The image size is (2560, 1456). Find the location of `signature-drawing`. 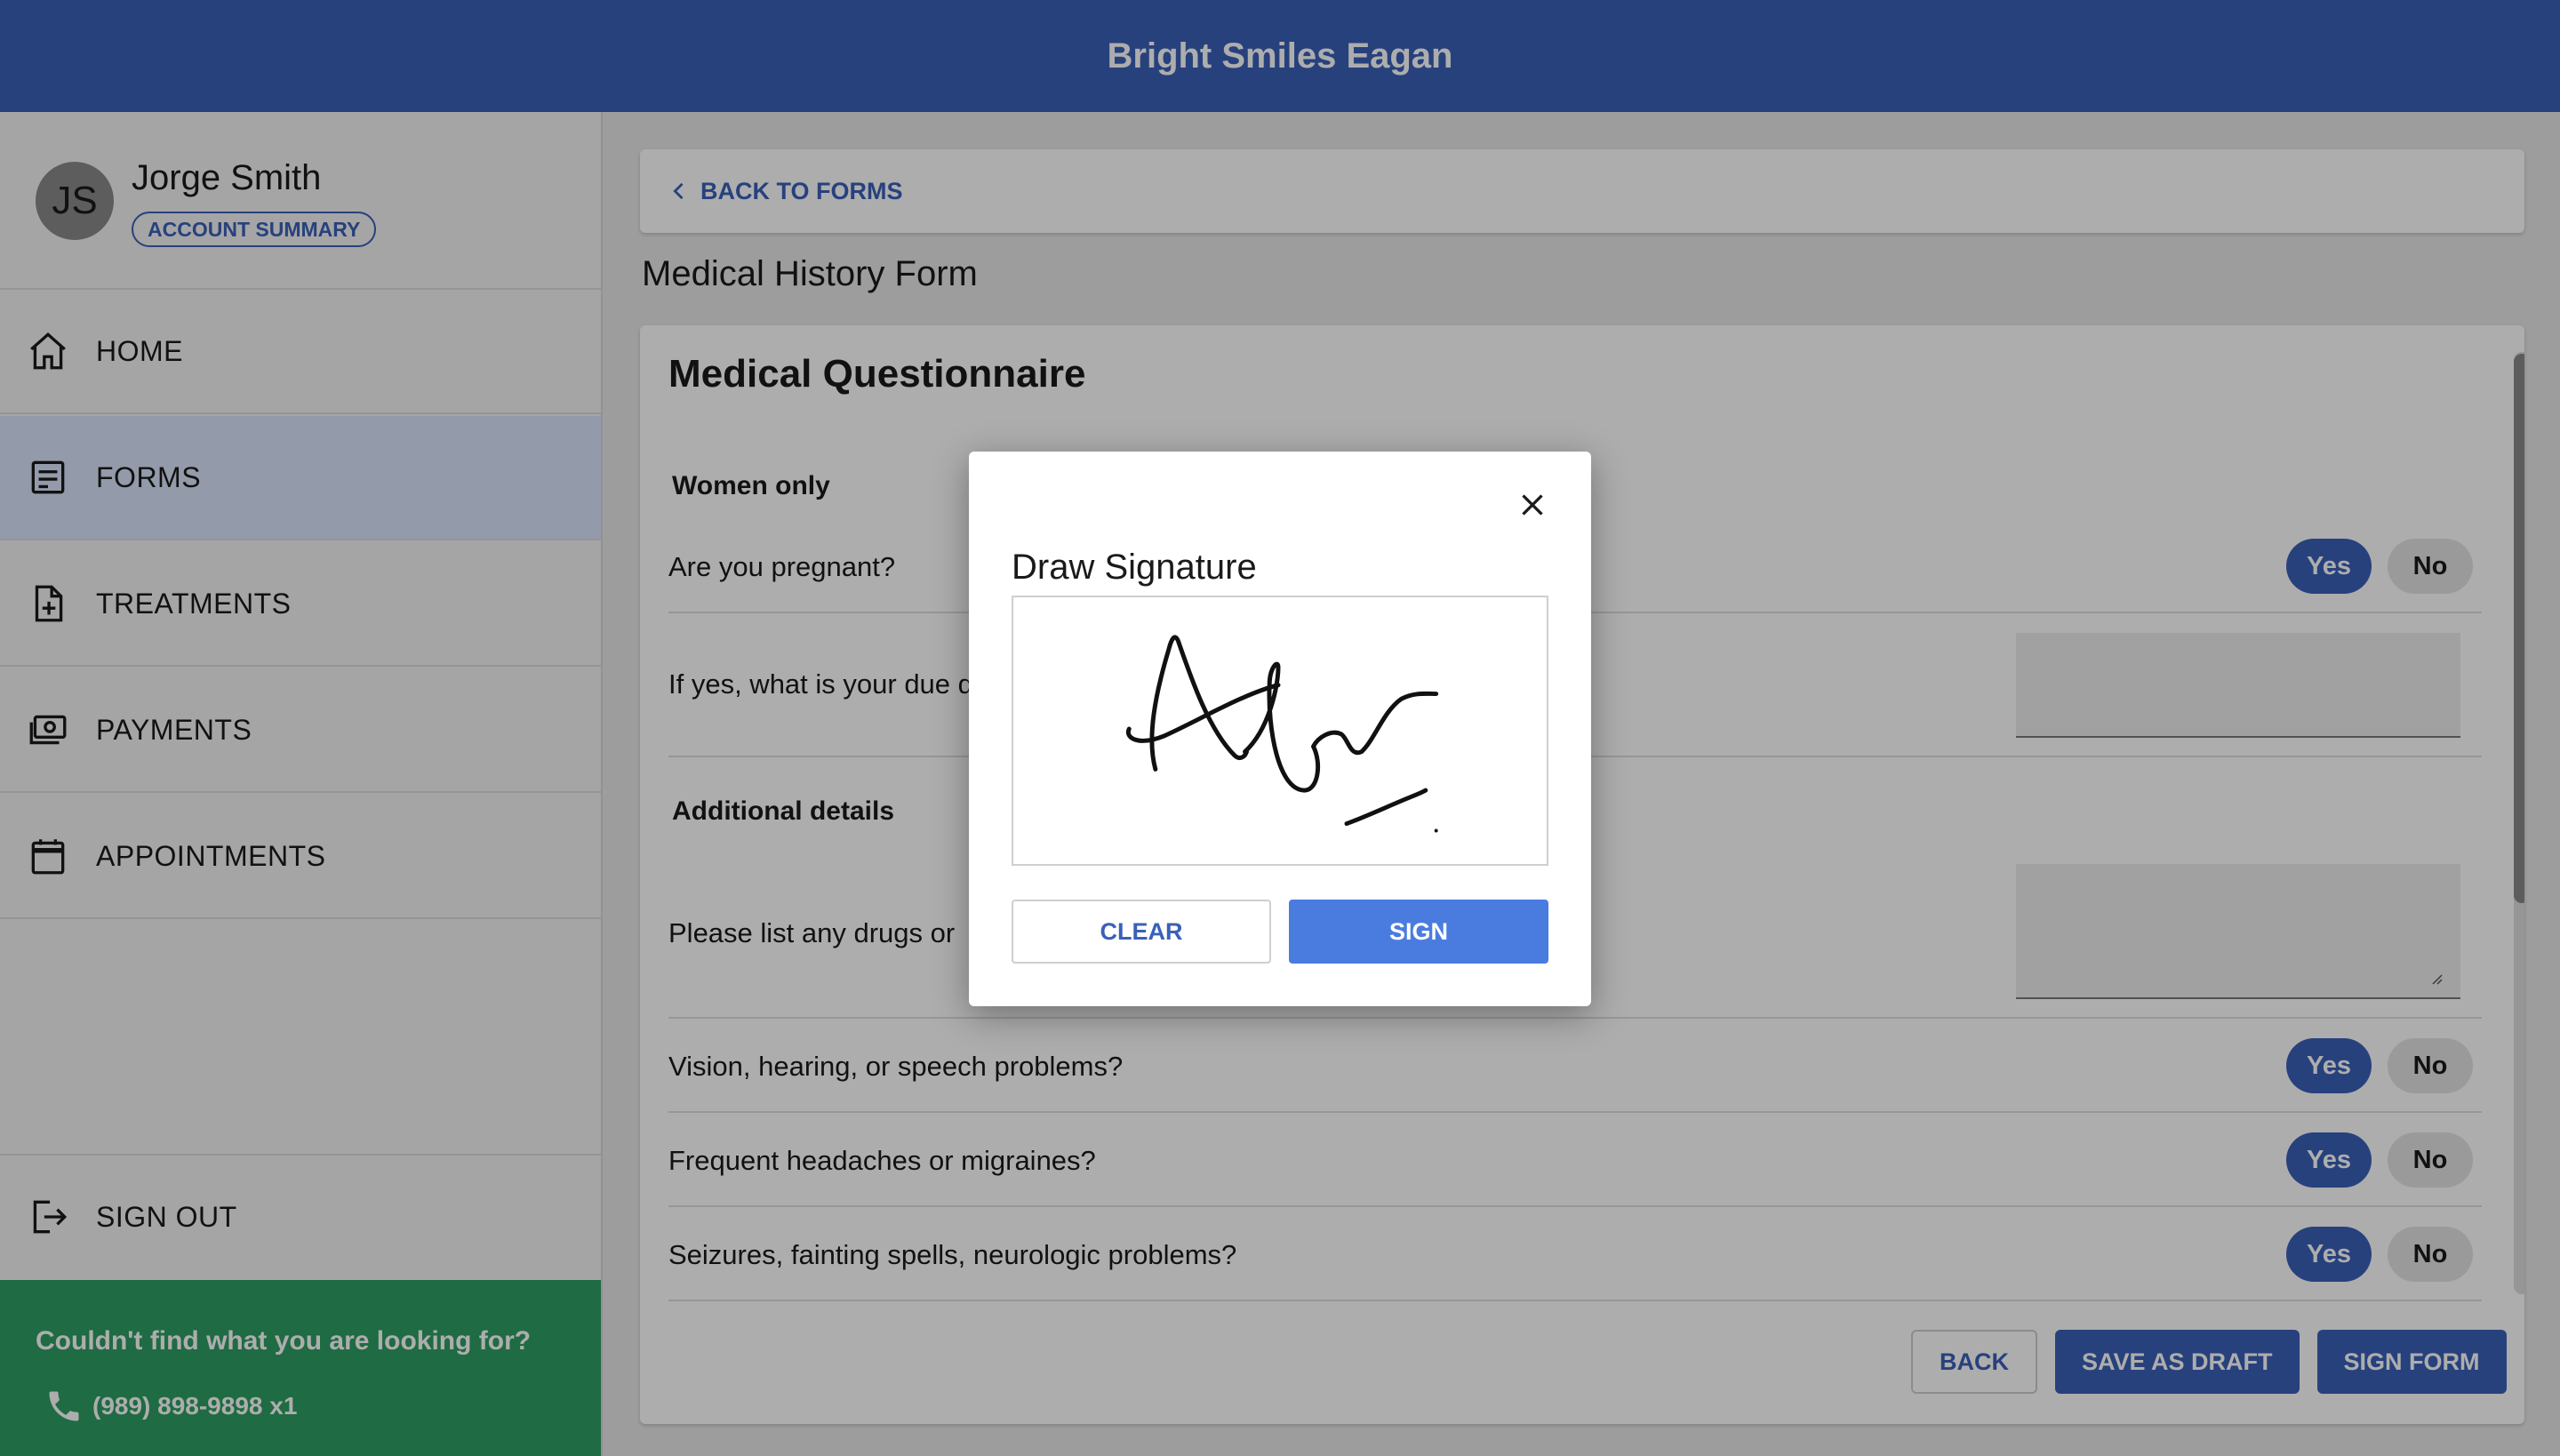

signature-drawing is located at coordinates (1282, 734).